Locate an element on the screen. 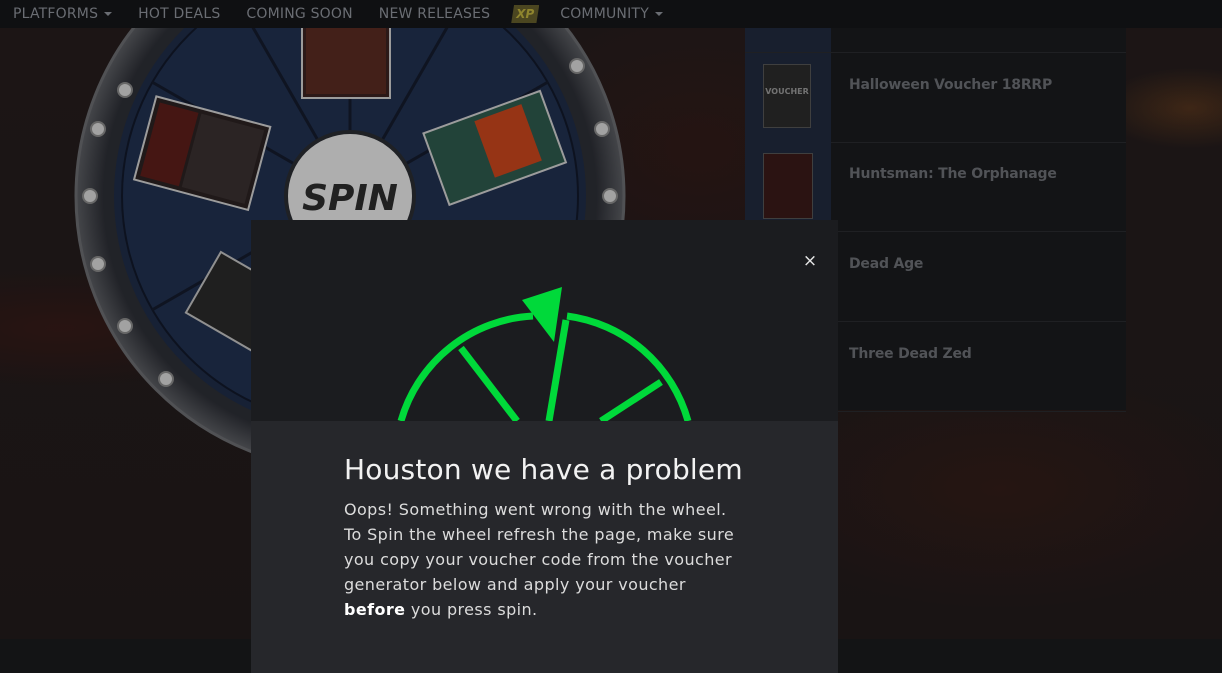  nav-hot-deals: HOT DEALS is located at coordinates (179, 14).